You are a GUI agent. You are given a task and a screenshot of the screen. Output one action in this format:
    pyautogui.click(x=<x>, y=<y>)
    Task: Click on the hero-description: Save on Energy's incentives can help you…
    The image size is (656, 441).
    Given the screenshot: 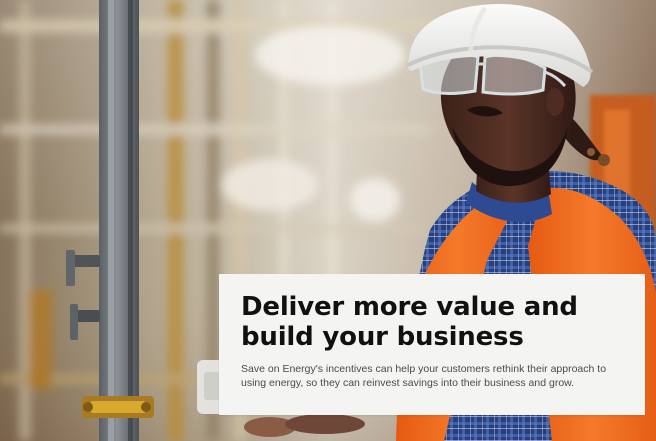 What is the action you would take?
    pyautogui.click(x=424, y=376)
    